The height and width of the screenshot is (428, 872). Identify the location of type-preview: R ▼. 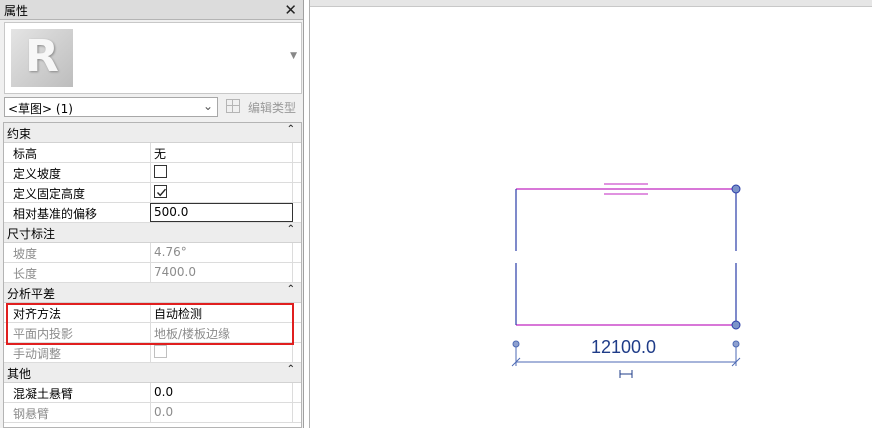
(153, 58).